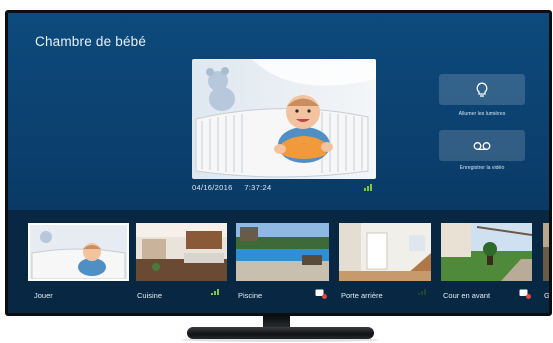 The height and width of the screenshot is (343, 553). I want to click on baby-camera-image, so click(284, 119).